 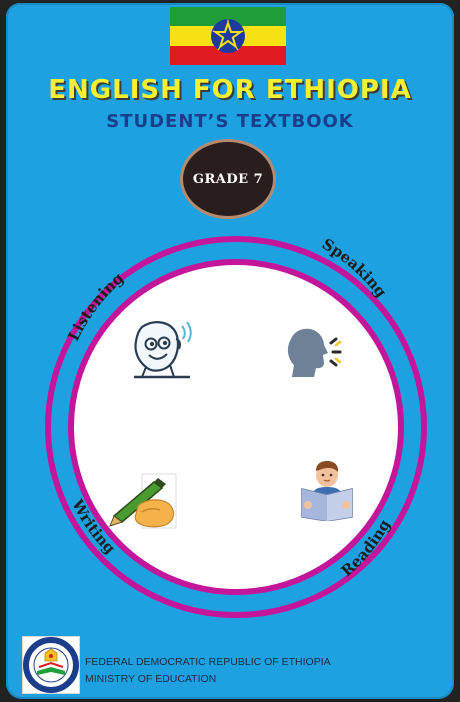 I want to click on ministry-logo, so click(x=51, y=665).